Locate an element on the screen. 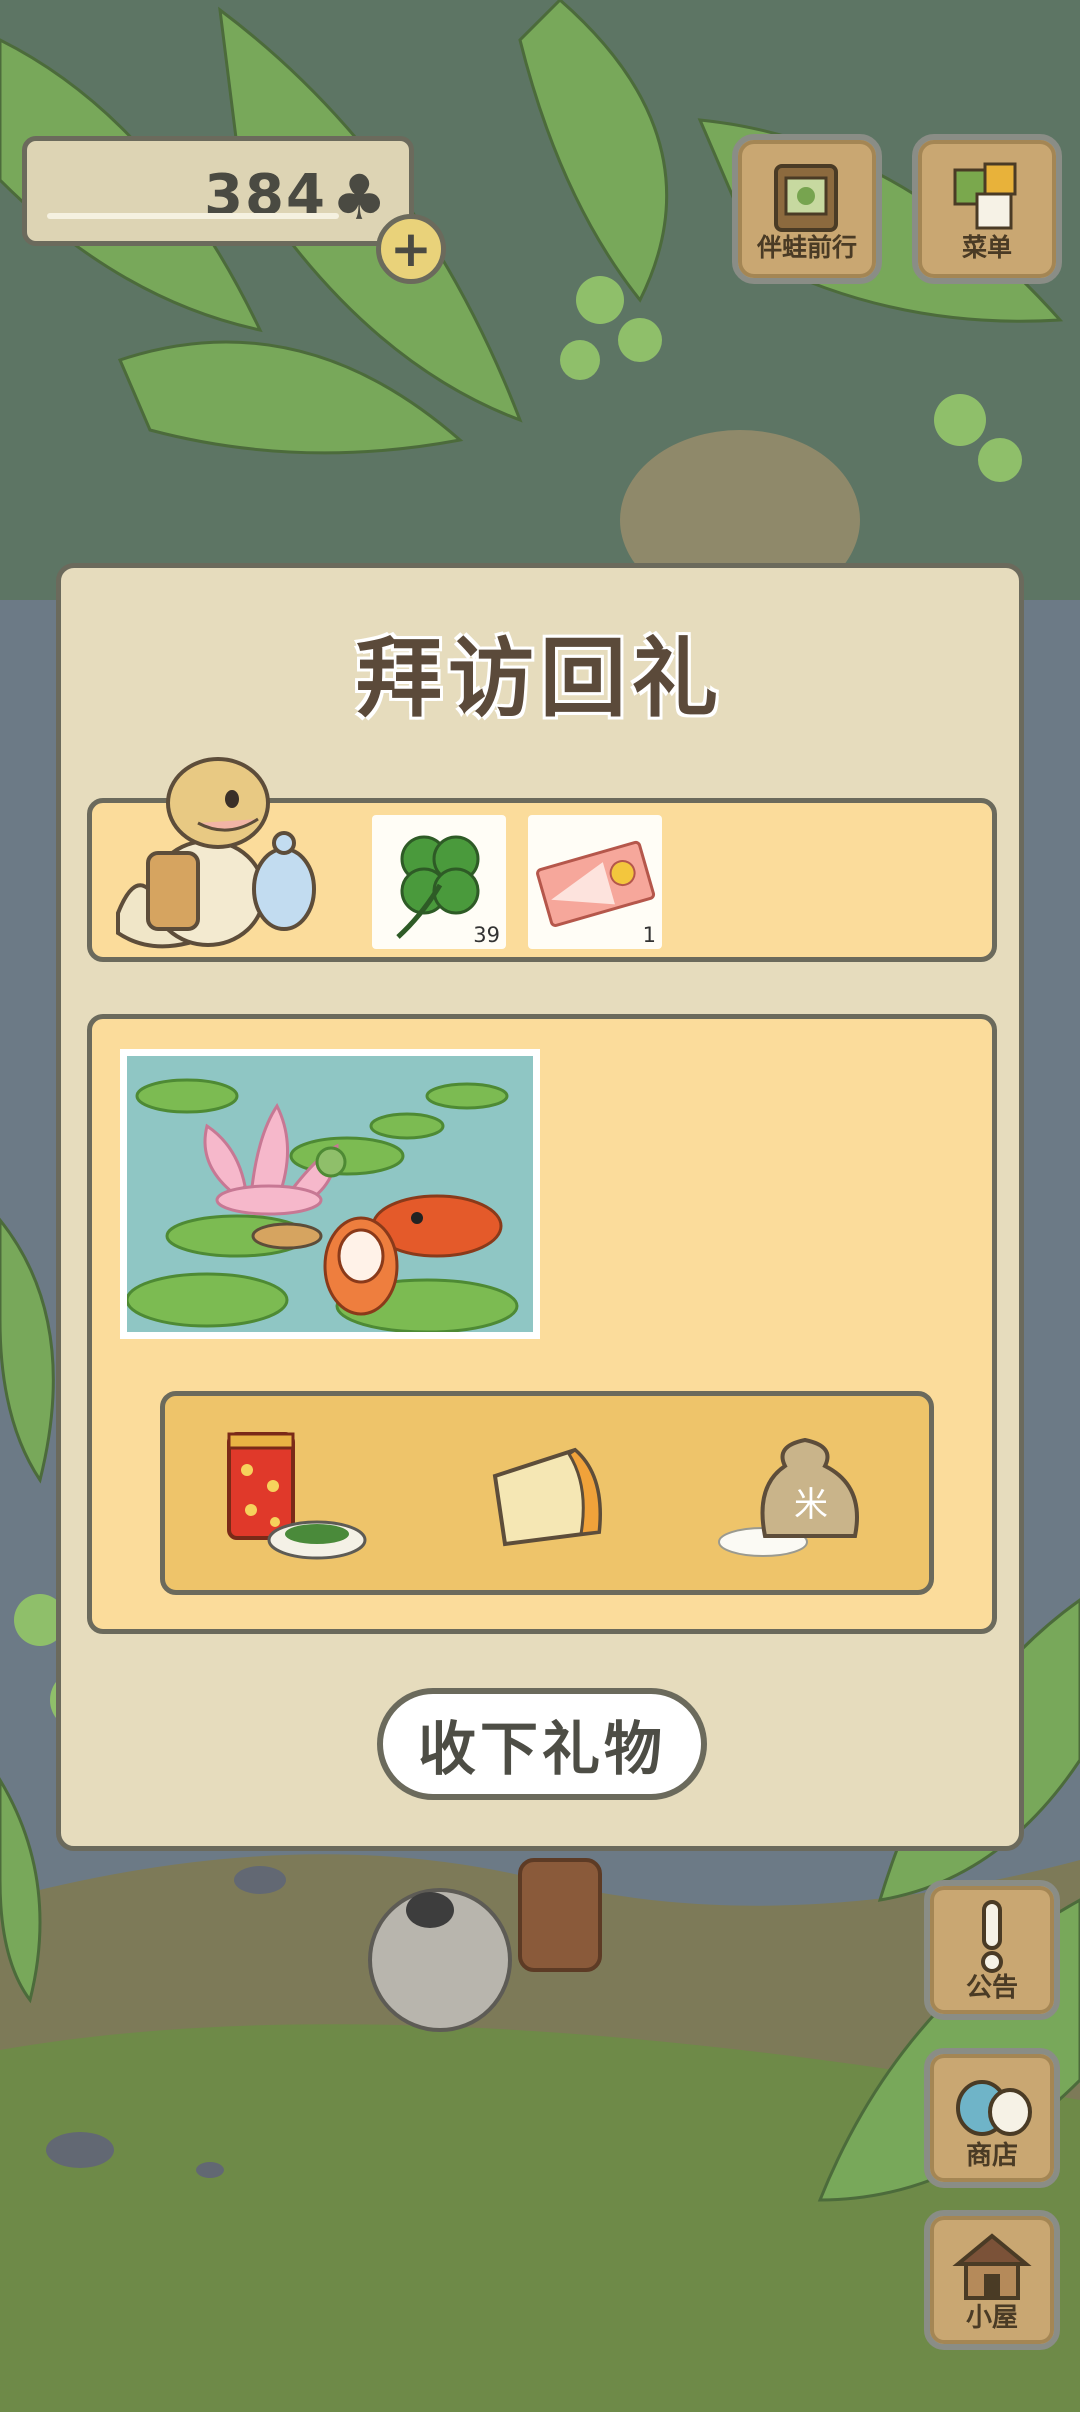 The image size is (1080, 2412). add-clover-button: + is located at coordinates (411, 249).